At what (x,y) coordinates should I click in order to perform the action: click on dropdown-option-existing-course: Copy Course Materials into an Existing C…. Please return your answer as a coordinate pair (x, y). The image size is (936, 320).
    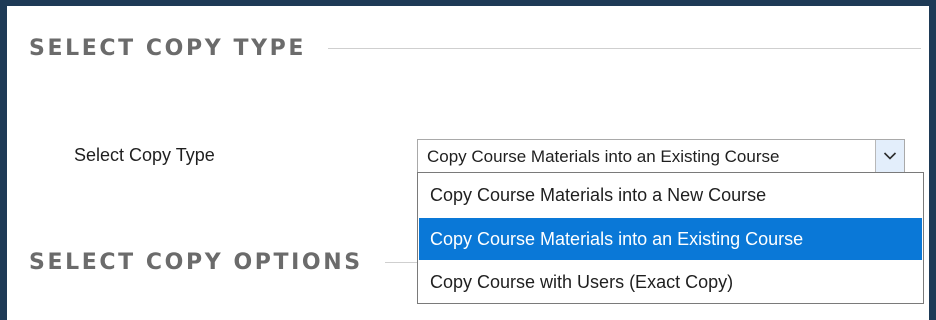
    Looking at the image, I should click on (670, 239).